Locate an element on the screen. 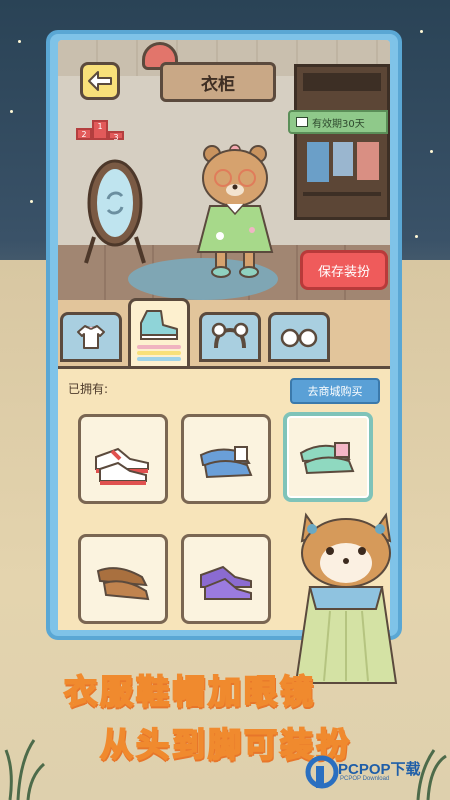 The image size is (450, 800). inventory-item-mint-pink-slip-ons is located at coordinates (328, 457).